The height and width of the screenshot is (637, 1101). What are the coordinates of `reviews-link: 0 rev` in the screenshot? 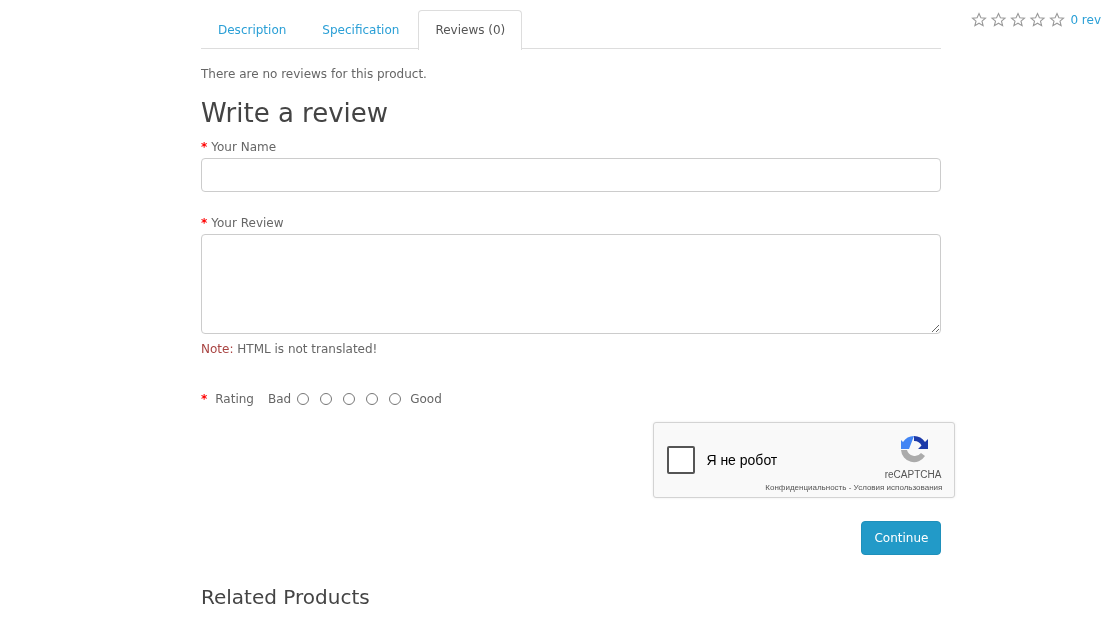 It's located at (1085, 20).